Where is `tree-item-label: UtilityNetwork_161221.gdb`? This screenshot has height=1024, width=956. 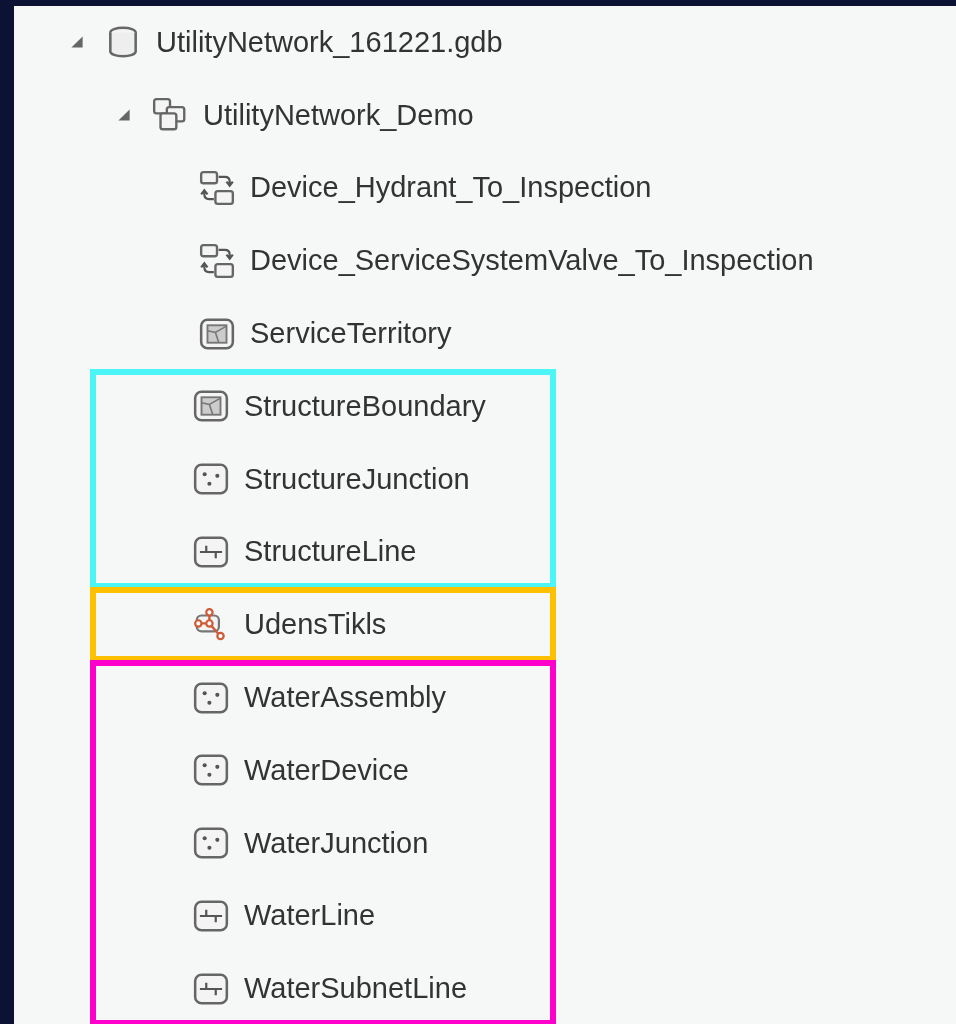 tree-item-label: UtilityNetwork_161221.gdb is located at coordinates (329, 42).